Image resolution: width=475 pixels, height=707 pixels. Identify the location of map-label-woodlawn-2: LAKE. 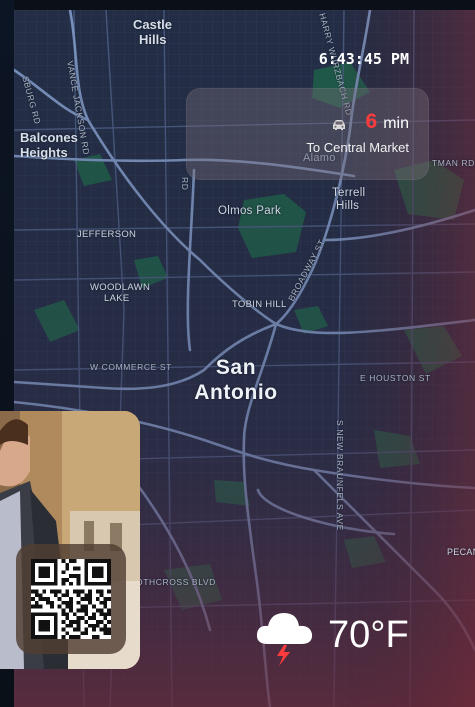
(117, 298).